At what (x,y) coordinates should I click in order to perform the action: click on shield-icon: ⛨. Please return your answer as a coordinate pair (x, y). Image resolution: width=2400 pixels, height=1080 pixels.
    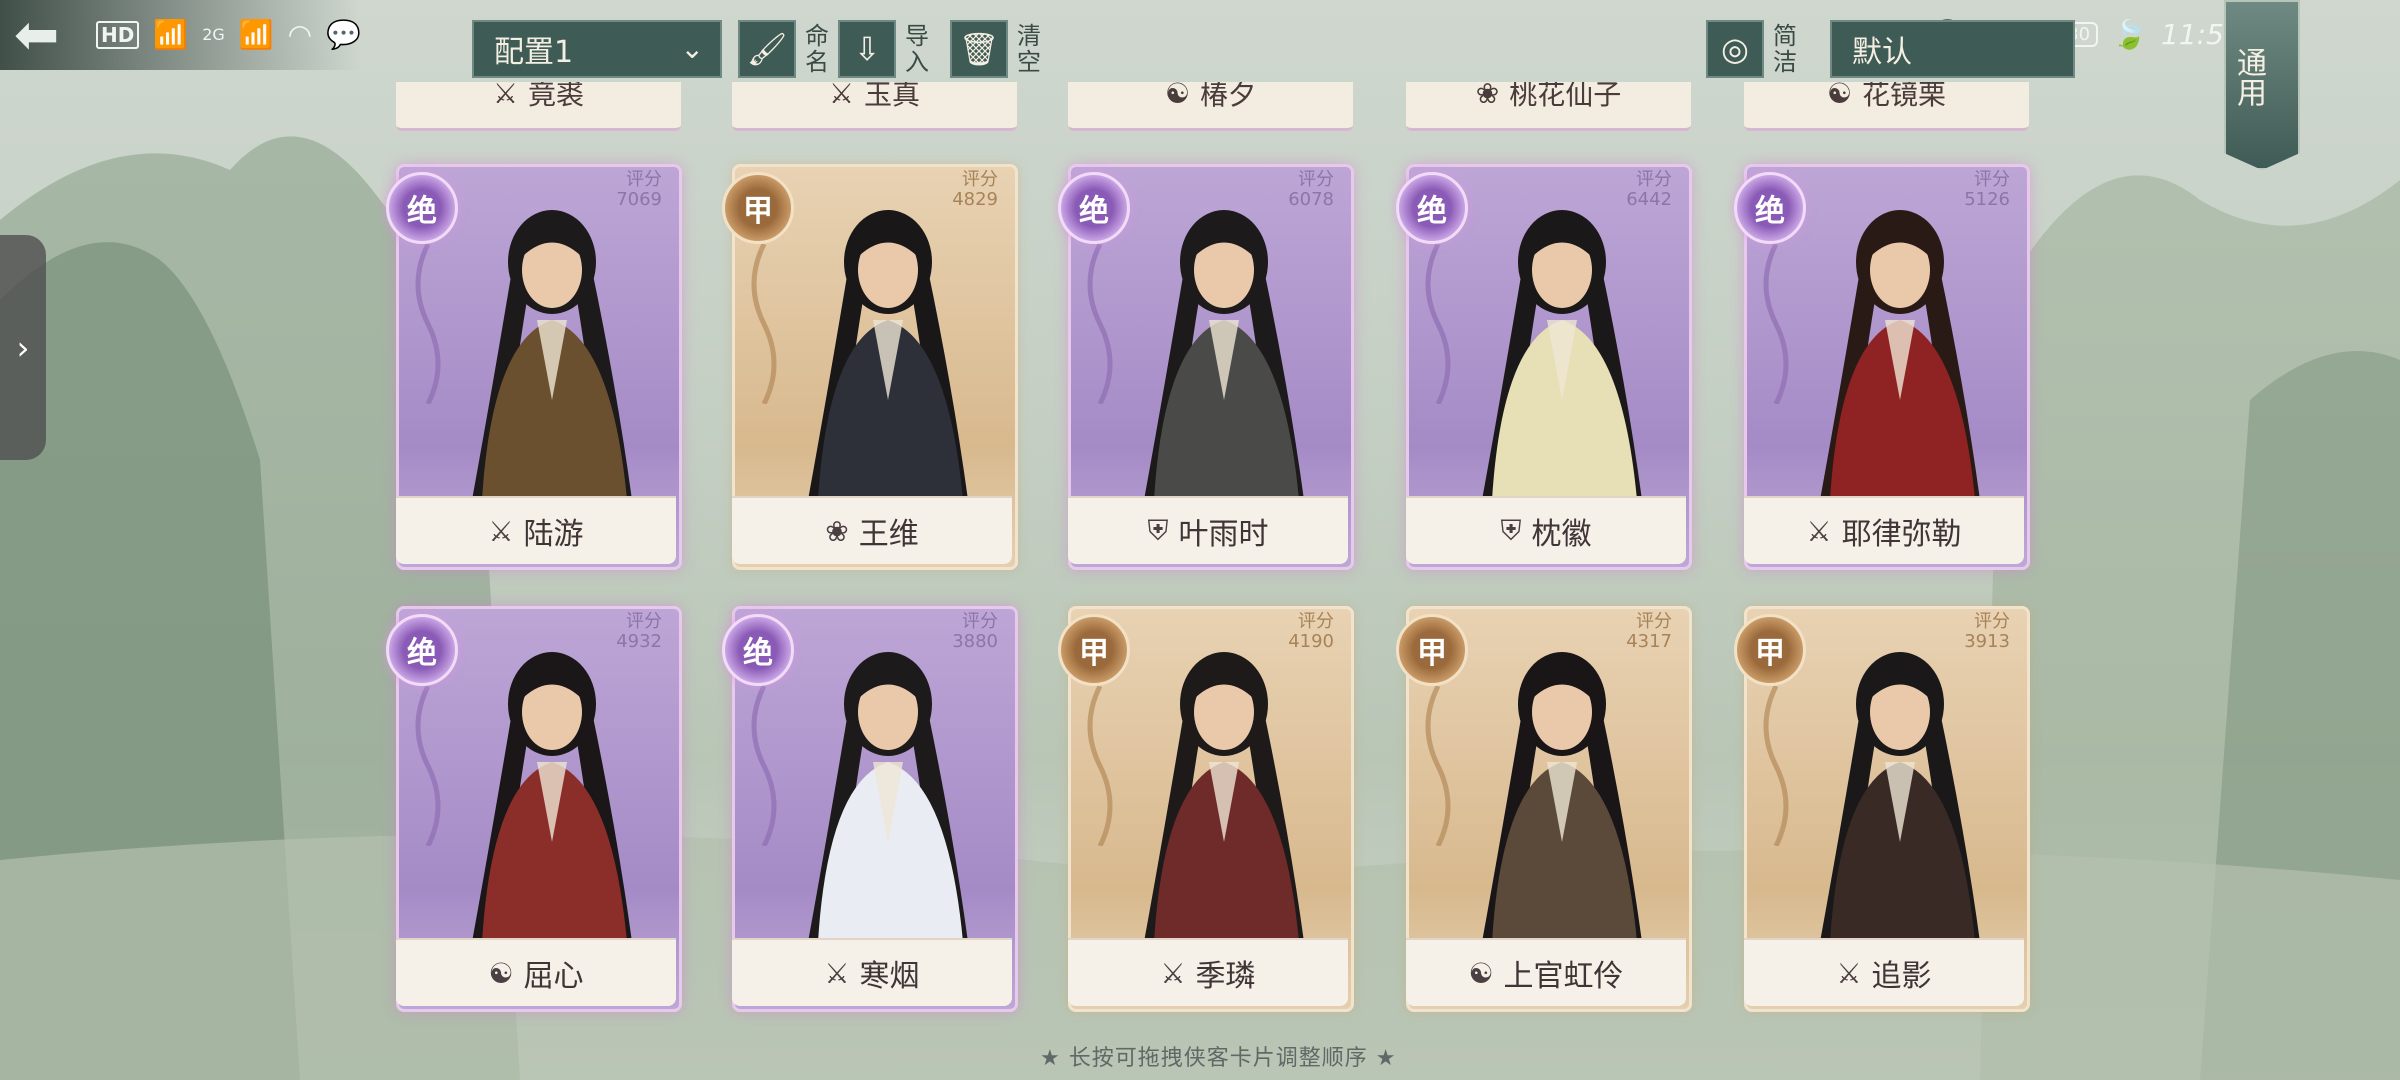
    Looking at the image, I should click on (1158, 530).